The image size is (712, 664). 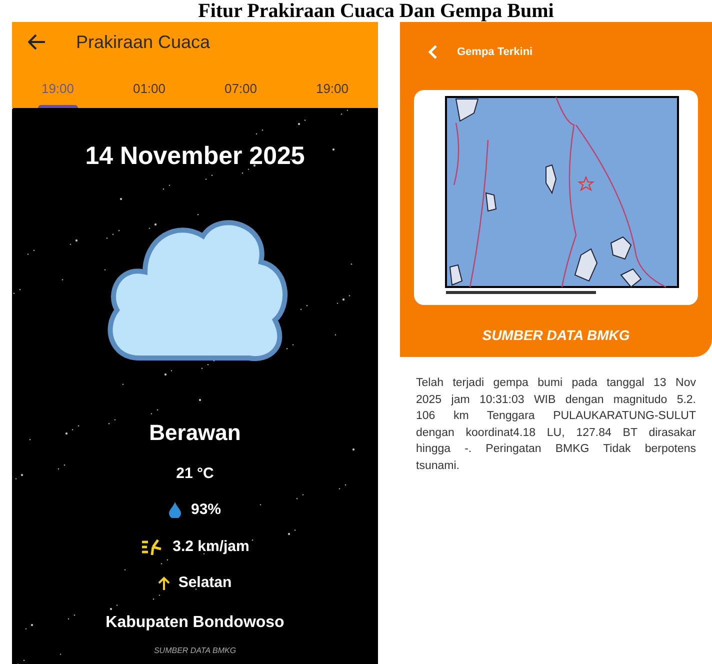 I want to click on up-arrow-icon, so click(x=164, y=583).